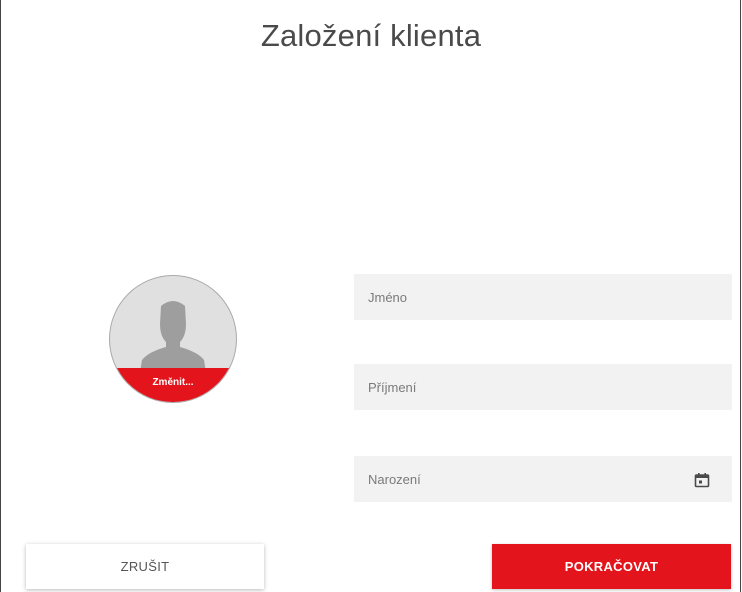 The image size is (742, 592). What do you see at coordinates (611, 566) in the screenshot?
I see `continue-button: POKRAČOVAT` at bounding box center [611, 566].